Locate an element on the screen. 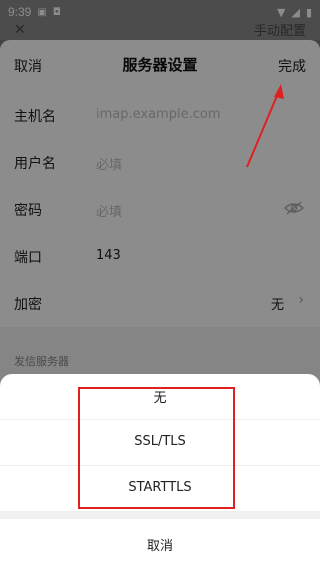 The height and width of the screenshot is (568, 320). action-sheet-cancel-label: 取消 is located at coordinates (159, 546).